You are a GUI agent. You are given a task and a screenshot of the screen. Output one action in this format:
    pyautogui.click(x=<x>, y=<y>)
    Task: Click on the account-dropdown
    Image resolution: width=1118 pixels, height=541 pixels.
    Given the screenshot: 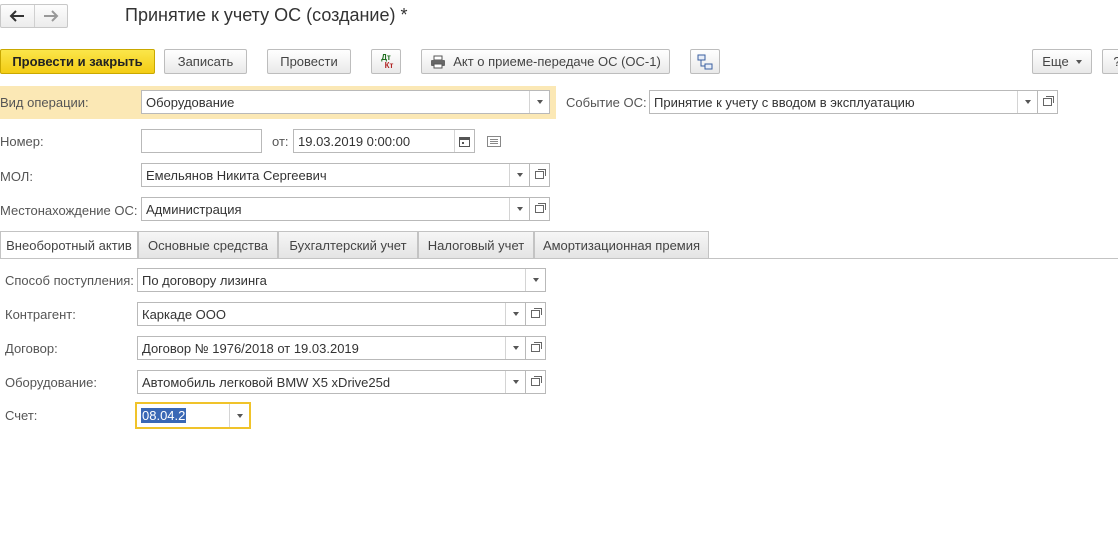 What is the action you would take?
    pyautogui.click(x=239, y=415)
    